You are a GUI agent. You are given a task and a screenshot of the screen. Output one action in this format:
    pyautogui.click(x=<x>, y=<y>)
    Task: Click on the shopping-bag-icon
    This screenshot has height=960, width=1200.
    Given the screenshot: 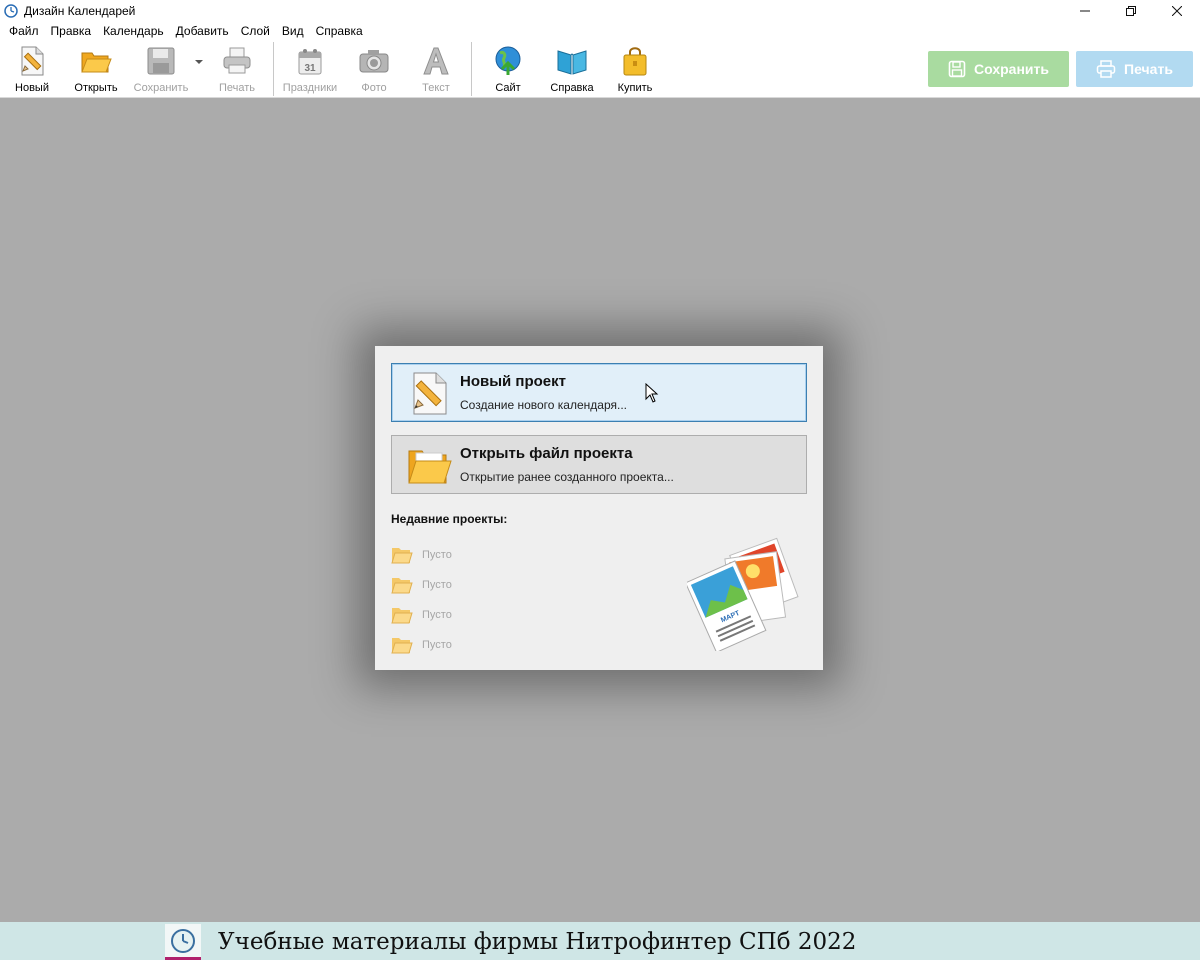 What is the action you would take?
    pyautogui.click(x=635, y=61)
    